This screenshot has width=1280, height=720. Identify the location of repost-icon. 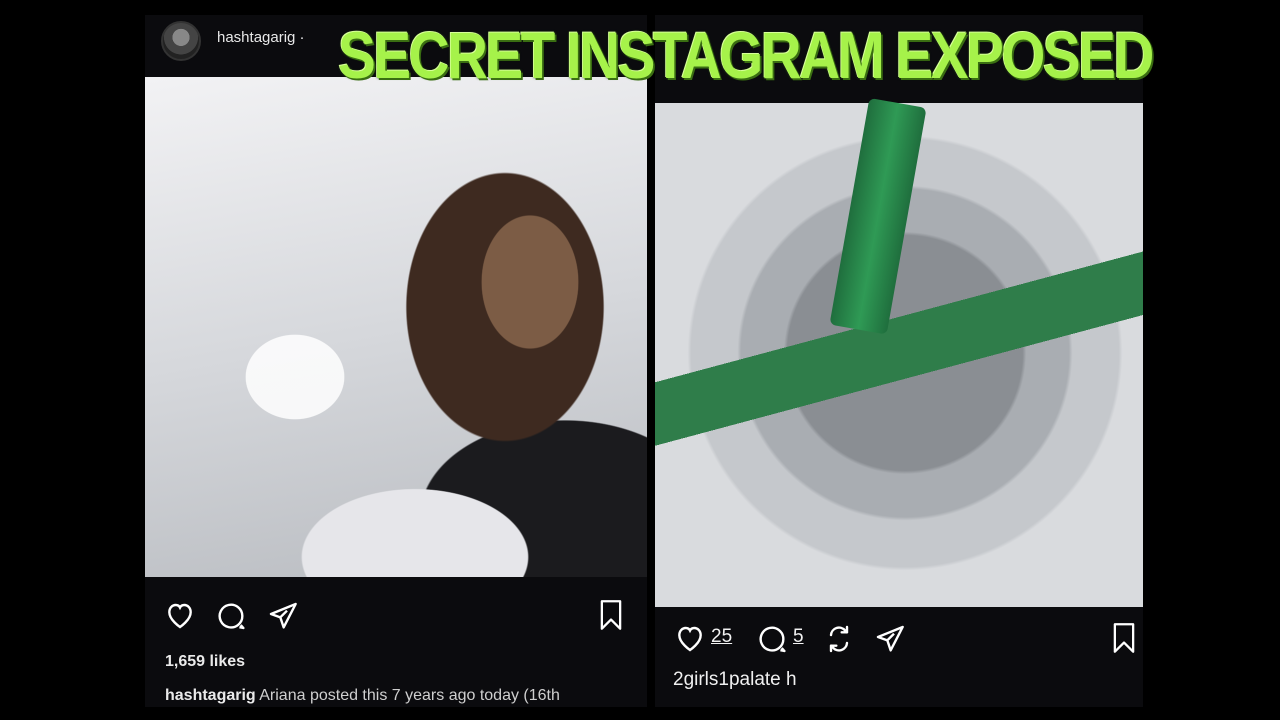
(839, 639).